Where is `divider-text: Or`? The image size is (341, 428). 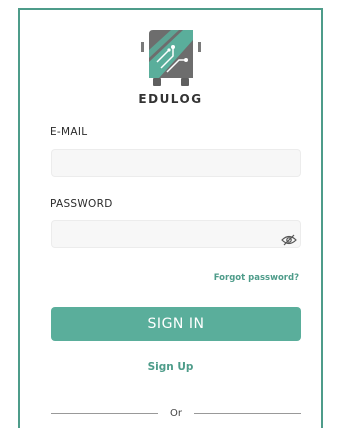
divider-text: Or is located at coordinates (176, 413).